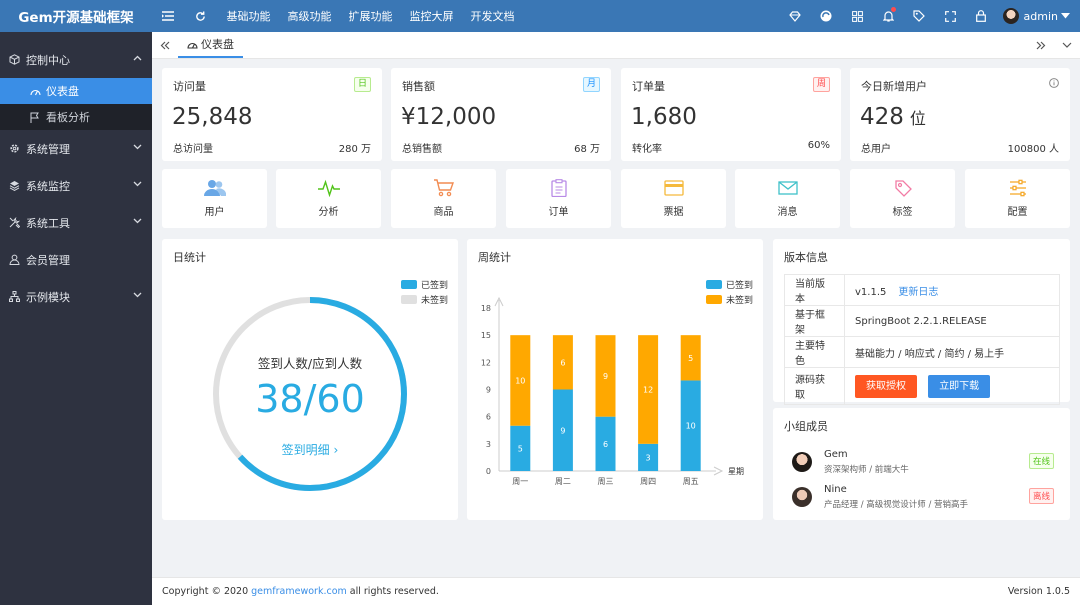 The height and width of the screenshot is (605, 1080). What do you see at coordinates (950, 16) in the screenshot?
I see `fullscreen-icon` at bounding box center [950, 16].